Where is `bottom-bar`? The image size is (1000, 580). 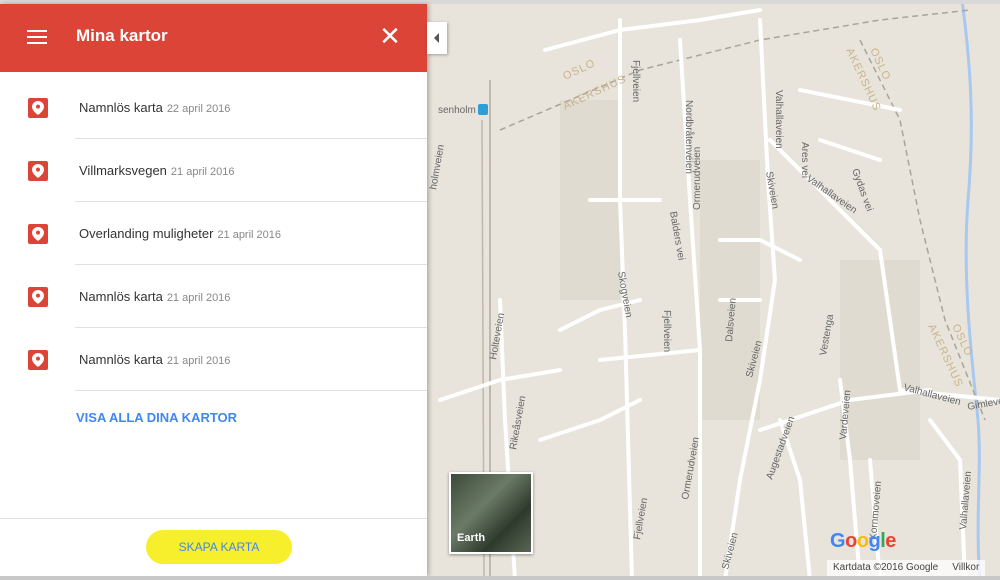
bottom-bar is located at coordinates (500, 578).